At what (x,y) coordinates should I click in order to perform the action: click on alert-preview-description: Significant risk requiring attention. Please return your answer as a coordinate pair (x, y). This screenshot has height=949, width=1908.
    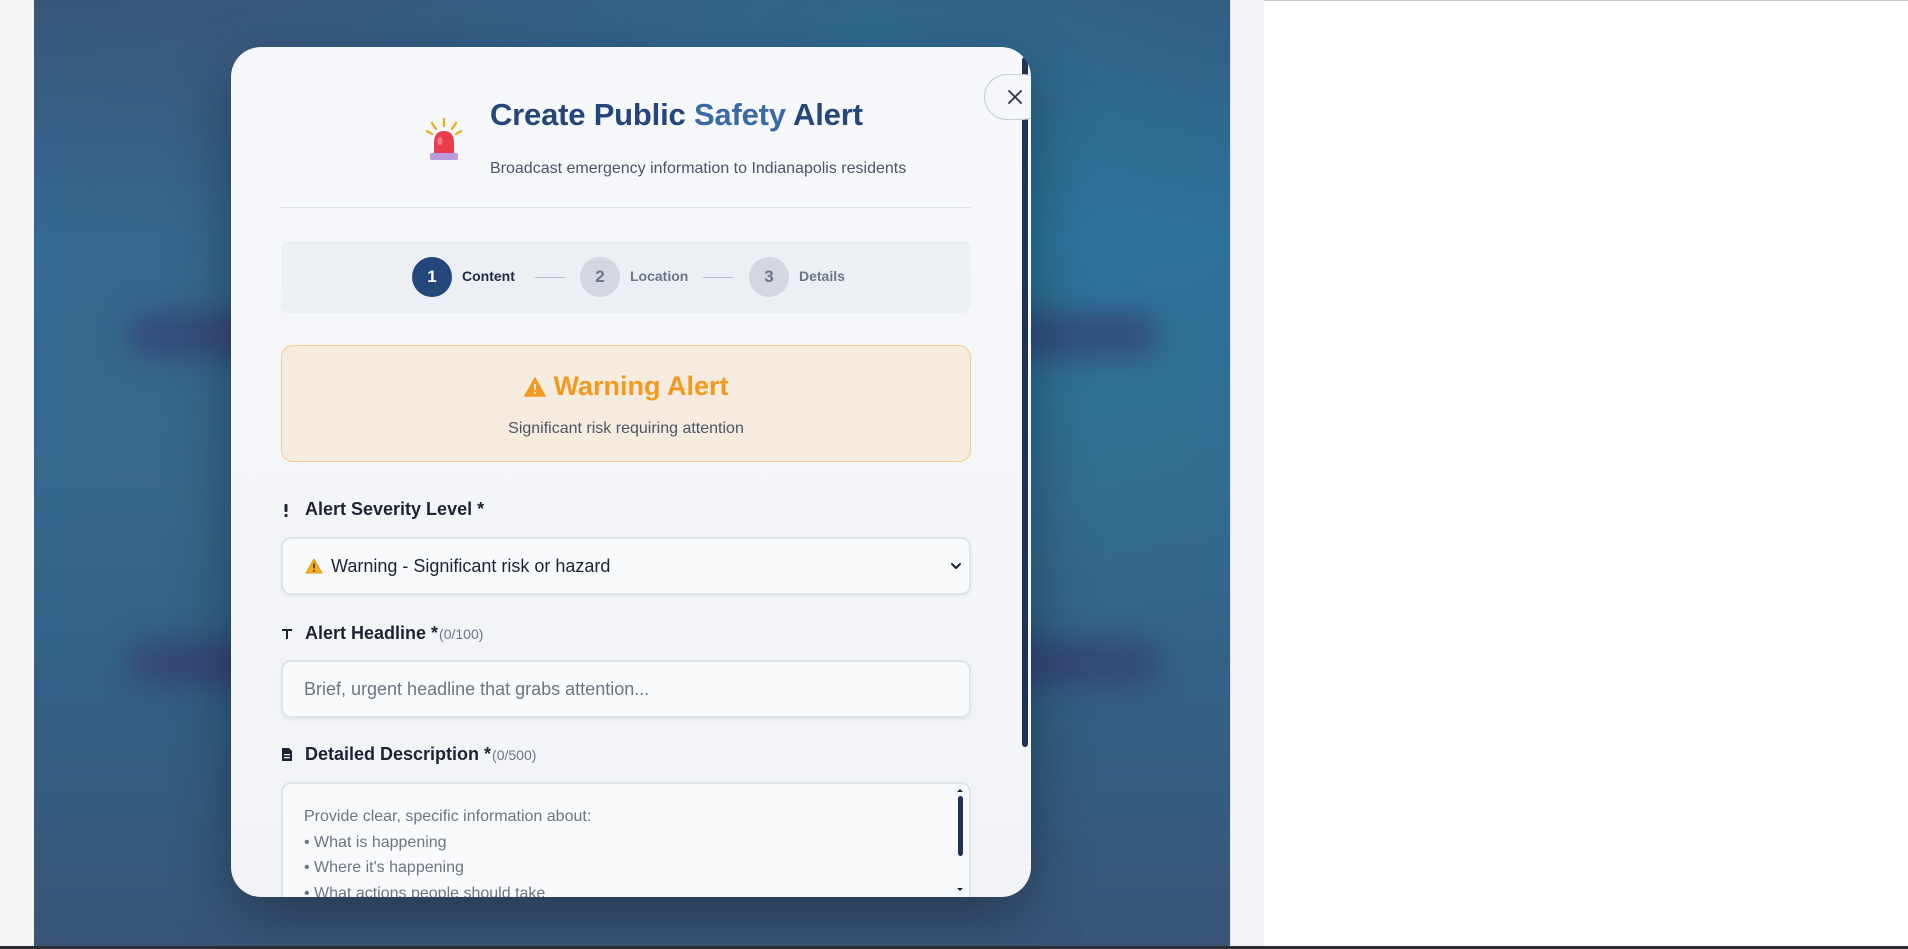
    Looking at the image, I should click on (626, 428).